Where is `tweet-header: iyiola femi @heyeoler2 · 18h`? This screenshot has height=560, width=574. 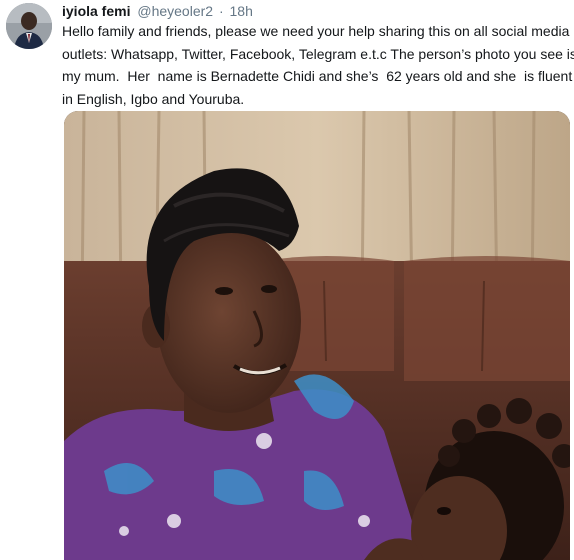 tweet-header: iyiola femi @heyeoler2 · 18h is located at coordinates (157, 11).